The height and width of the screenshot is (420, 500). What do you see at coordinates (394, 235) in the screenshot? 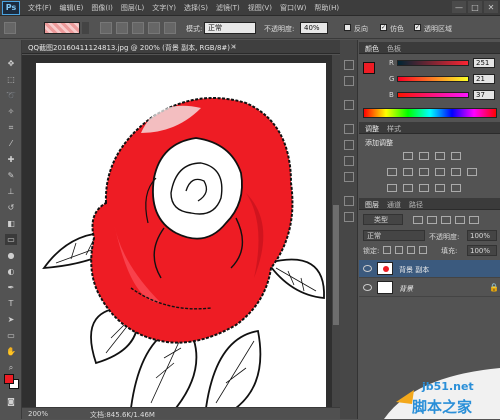
I see `blend-mode-dropdown: 正常` at bounding box center [394, 235].